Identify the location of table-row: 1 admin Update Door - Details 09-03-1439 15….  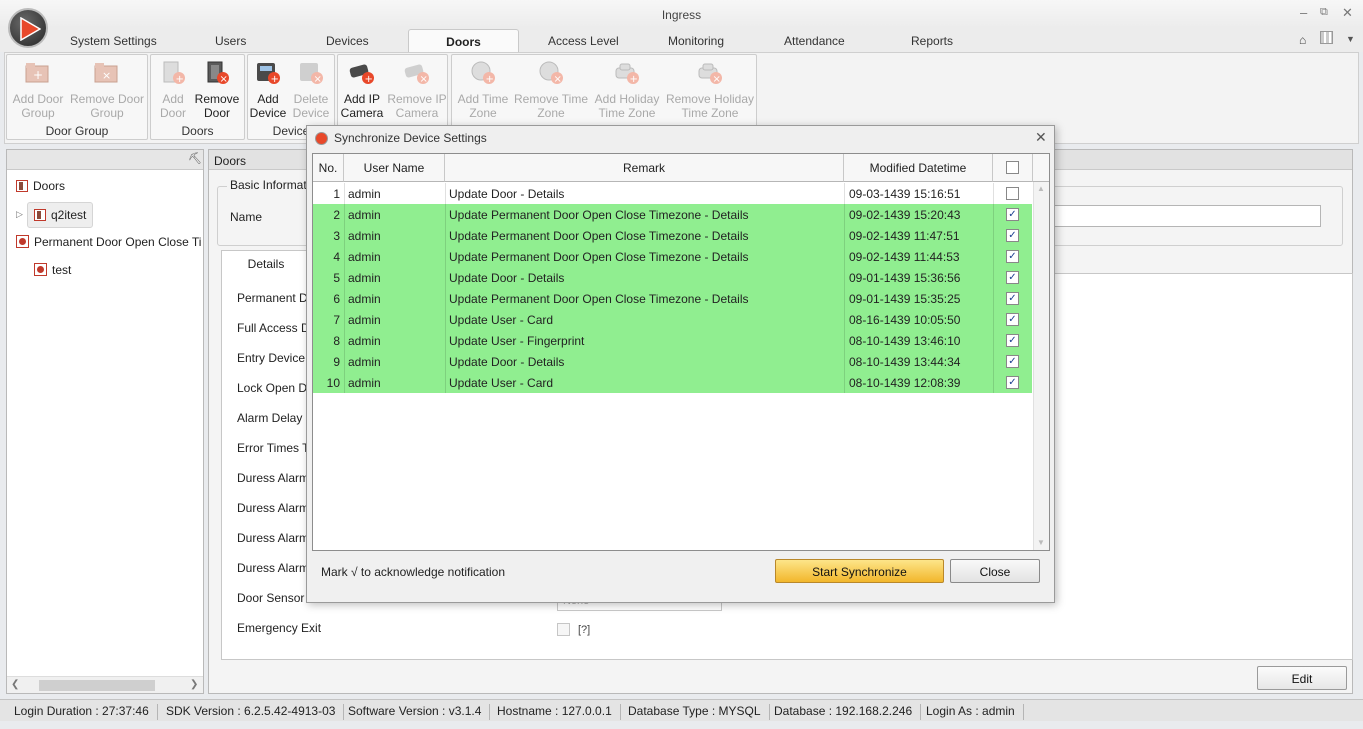
(672, 193).